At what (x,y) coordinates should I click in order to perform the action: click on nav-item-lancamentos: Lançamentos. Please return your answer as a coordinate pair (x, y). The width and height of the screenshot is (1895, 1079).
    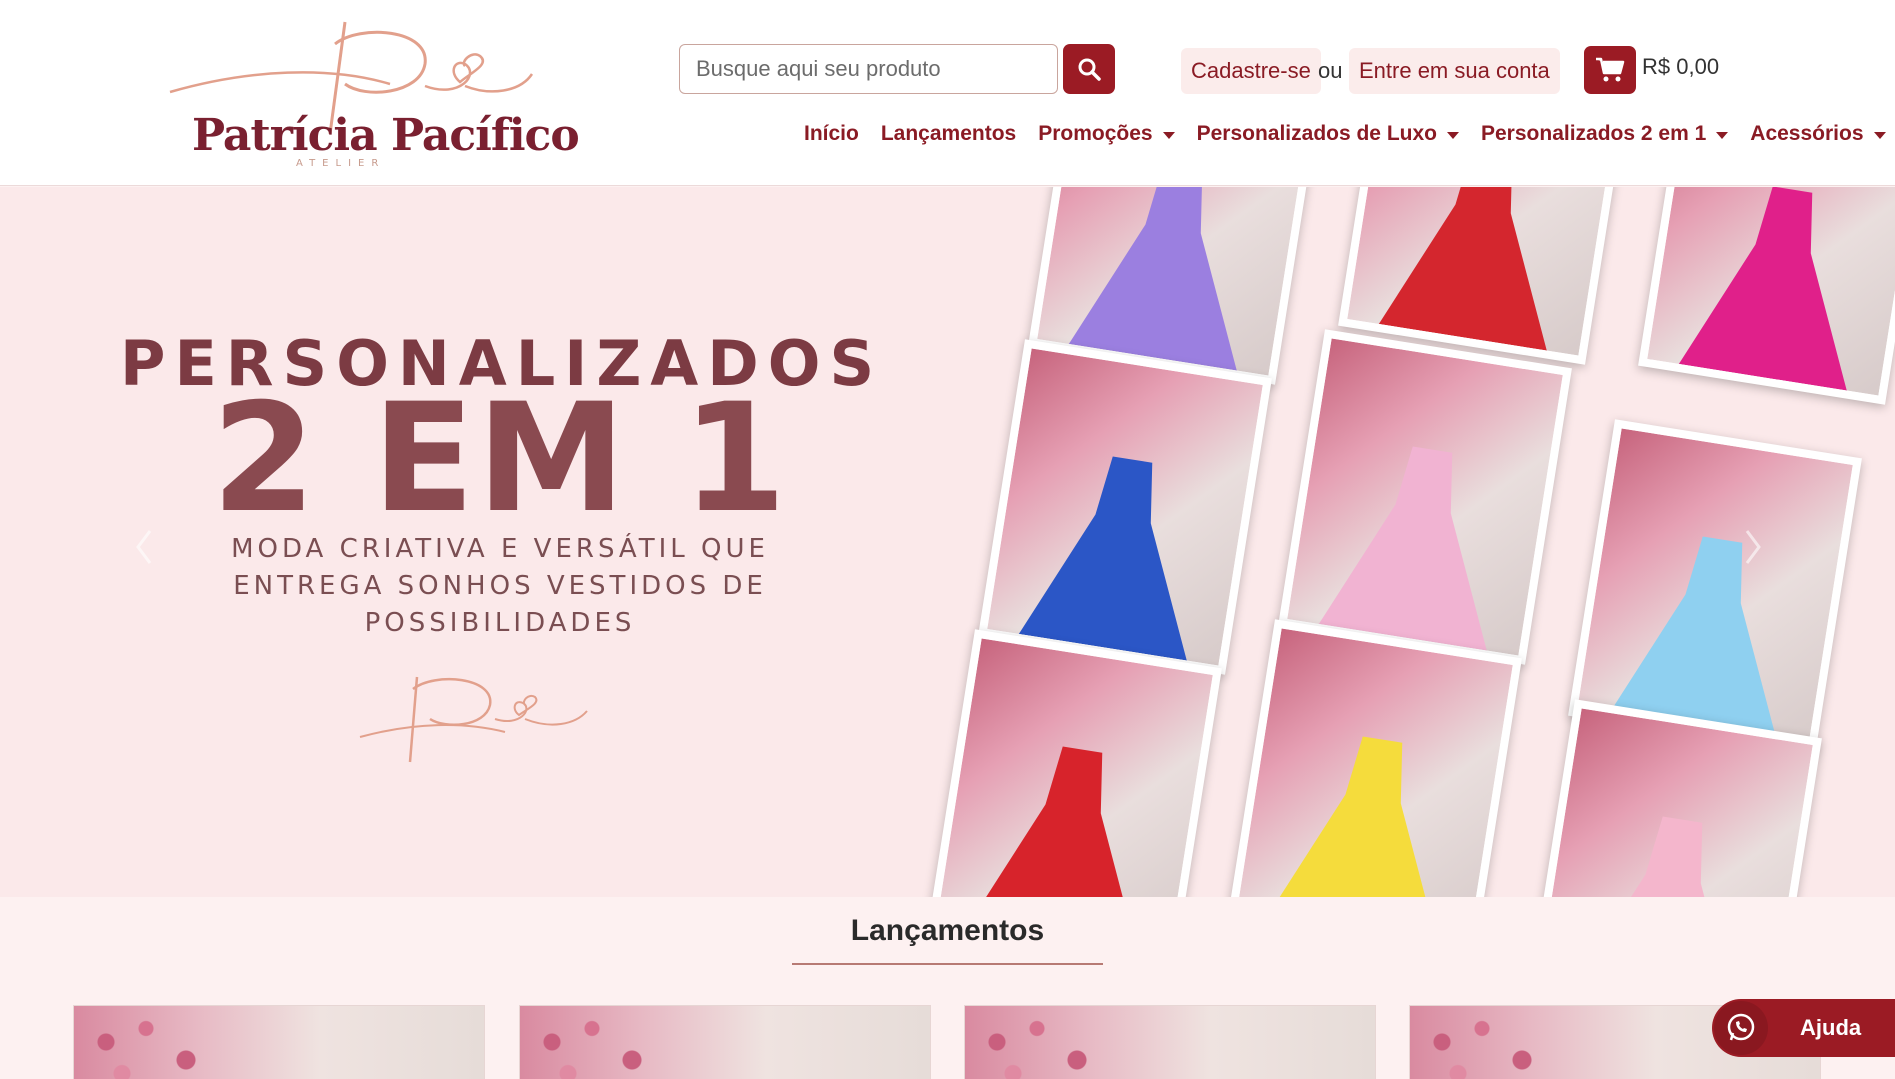
    Looking at the image, I should click on (948, 134).